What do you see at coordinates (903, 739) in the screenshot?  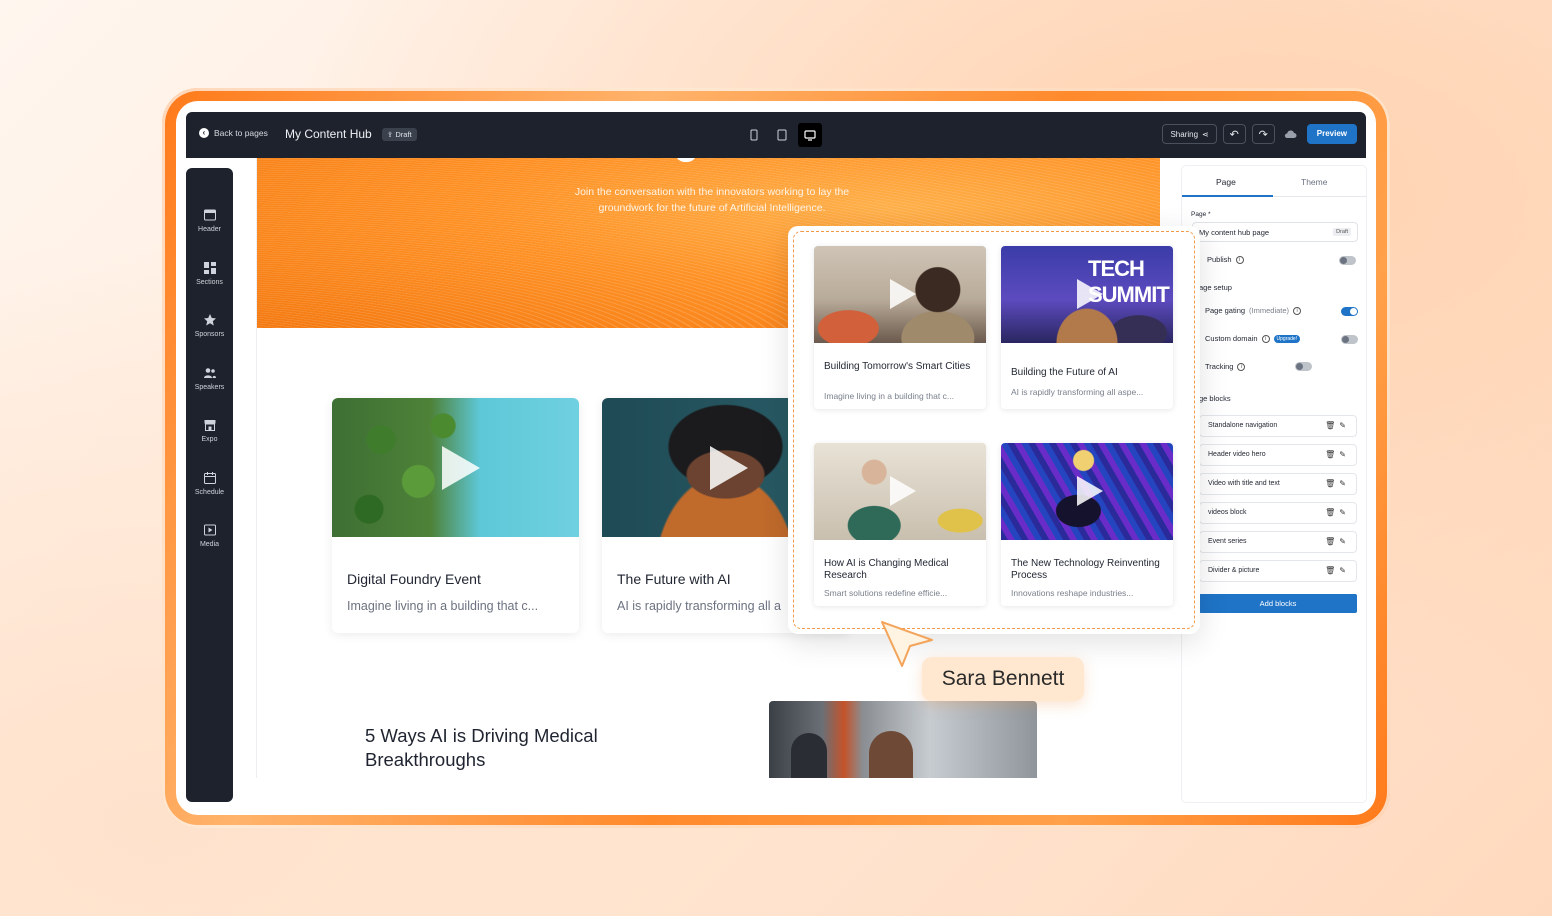 I see `article-image` at bounding box center [903, 739].